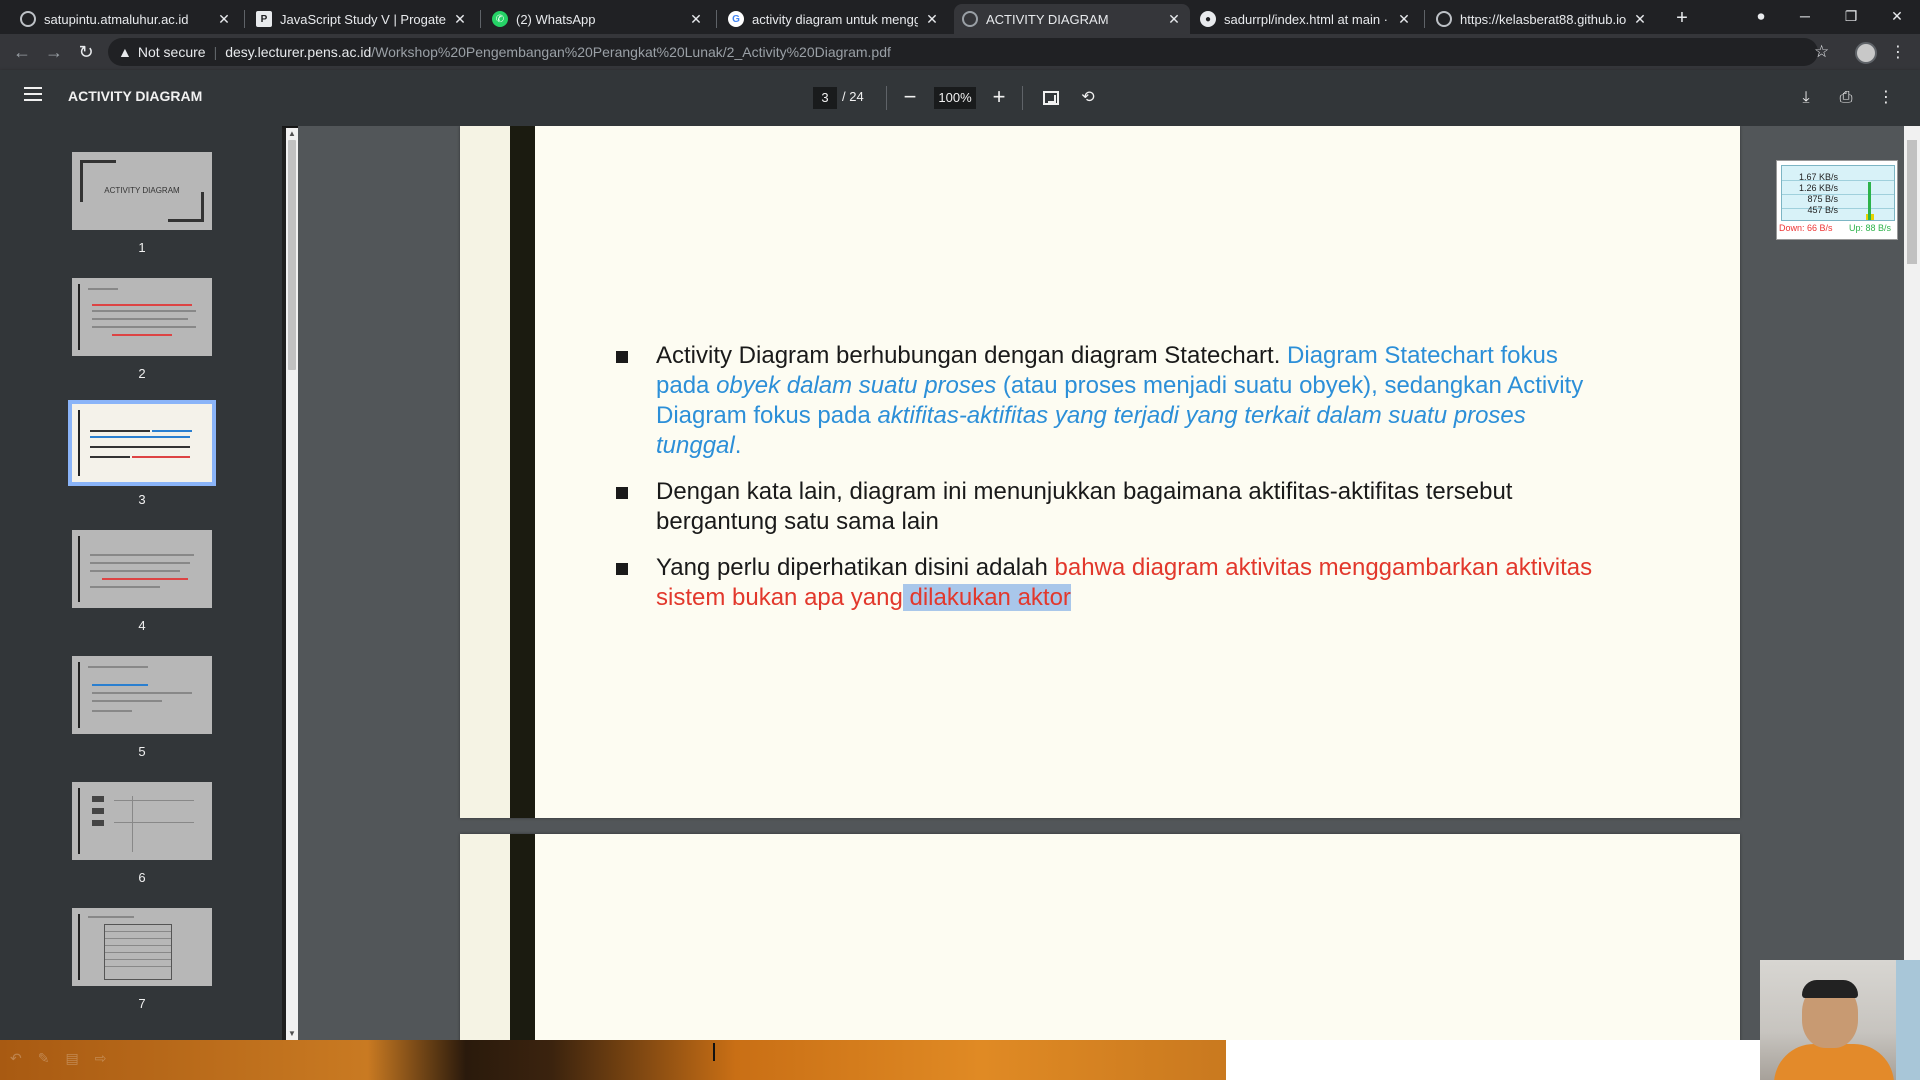 This screenshot has width=1920, height=1080. I want to click on graph-spike, so click(1869, 201).